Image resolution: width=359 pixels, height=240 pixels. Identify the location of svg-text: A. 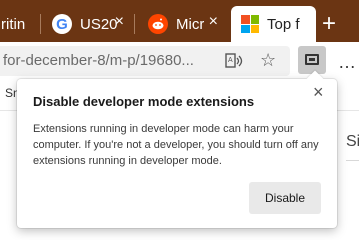
(230, 60).